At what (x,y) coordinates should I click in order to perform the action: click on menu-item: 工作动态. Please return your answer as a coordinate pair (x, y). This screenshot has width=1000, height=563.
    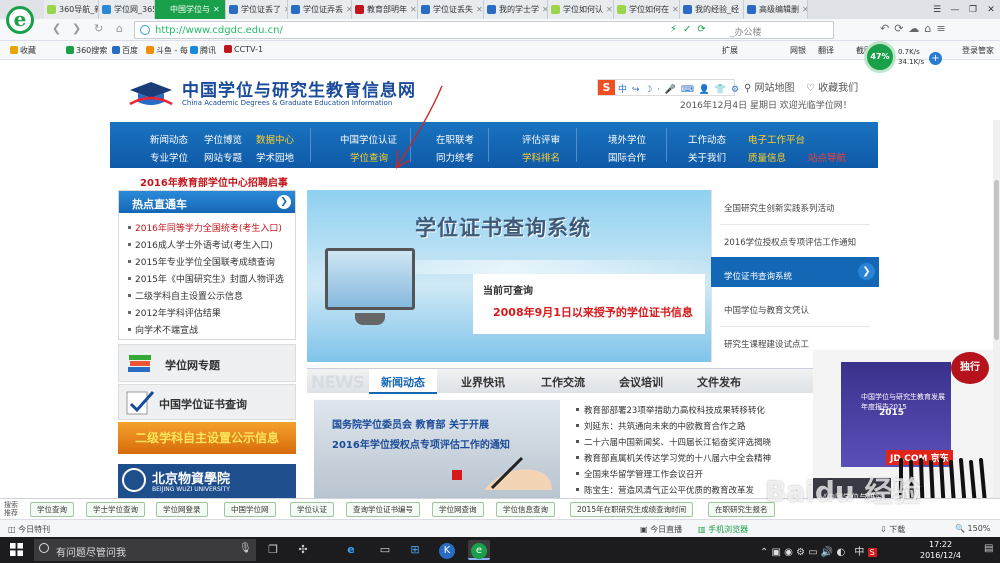
    Looking at the image, I should click on (707, 139).